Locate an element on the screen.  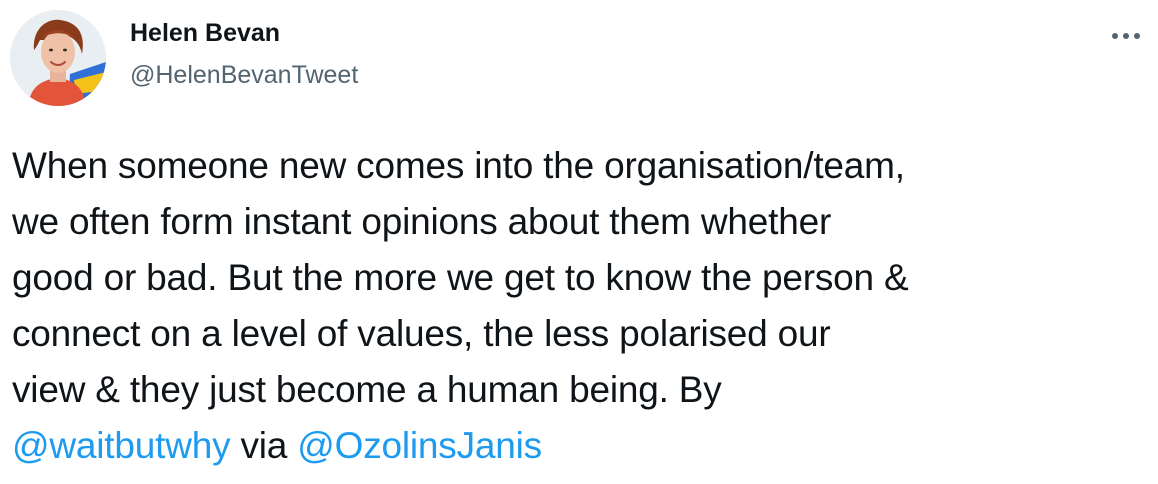
mention-link-waitbutwhy: @waitbutwhy is located at coordinates (121, 445).